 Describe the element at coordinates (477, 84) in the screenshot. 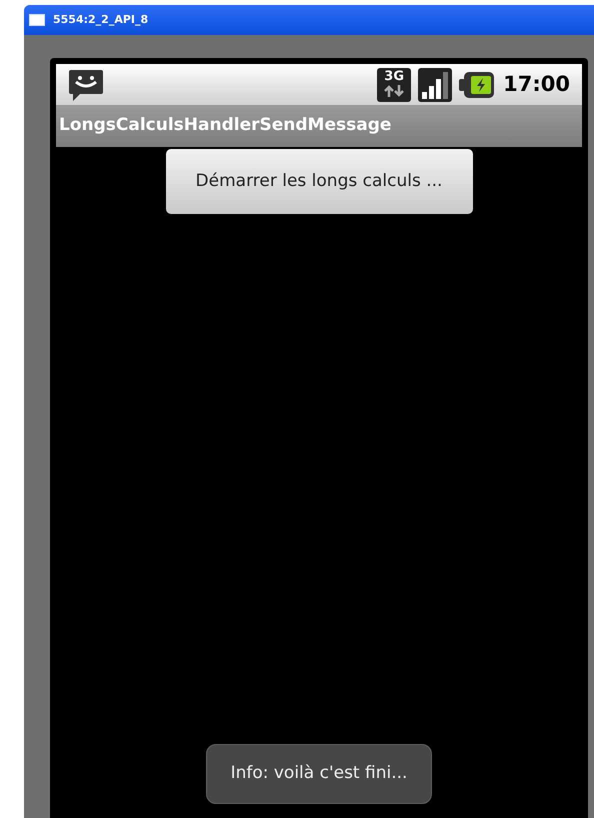

I see `battery-charging-icon` at that location.